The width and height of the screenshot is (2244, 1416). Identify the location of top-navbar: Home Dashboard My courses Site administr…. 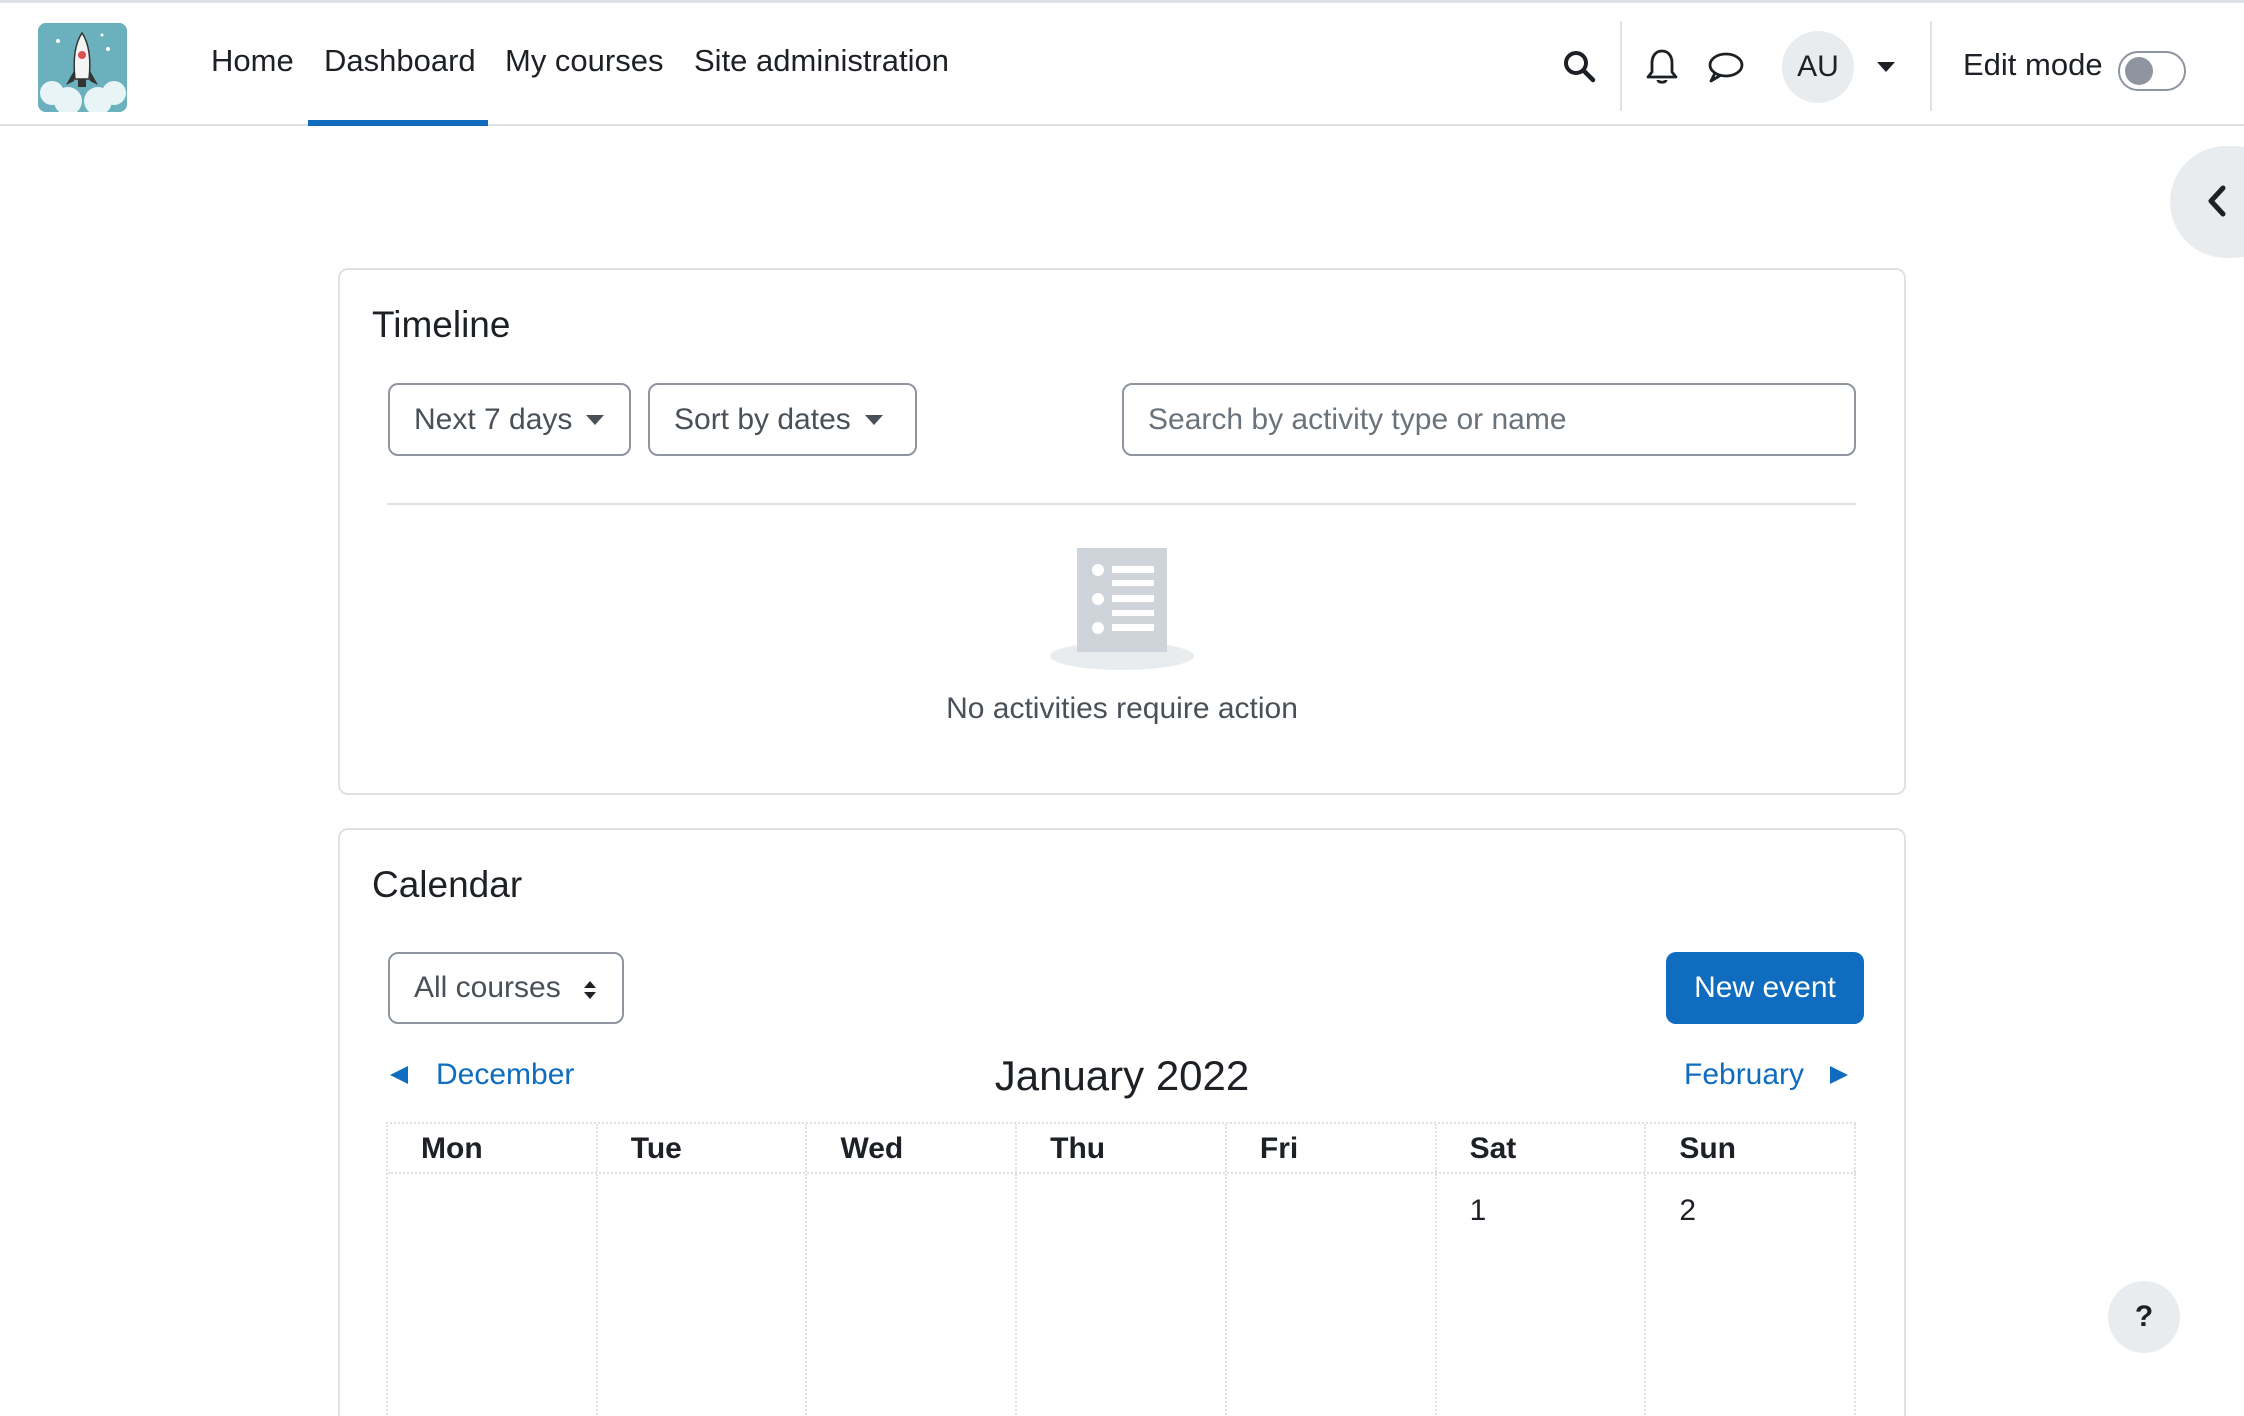
(1122, 63).